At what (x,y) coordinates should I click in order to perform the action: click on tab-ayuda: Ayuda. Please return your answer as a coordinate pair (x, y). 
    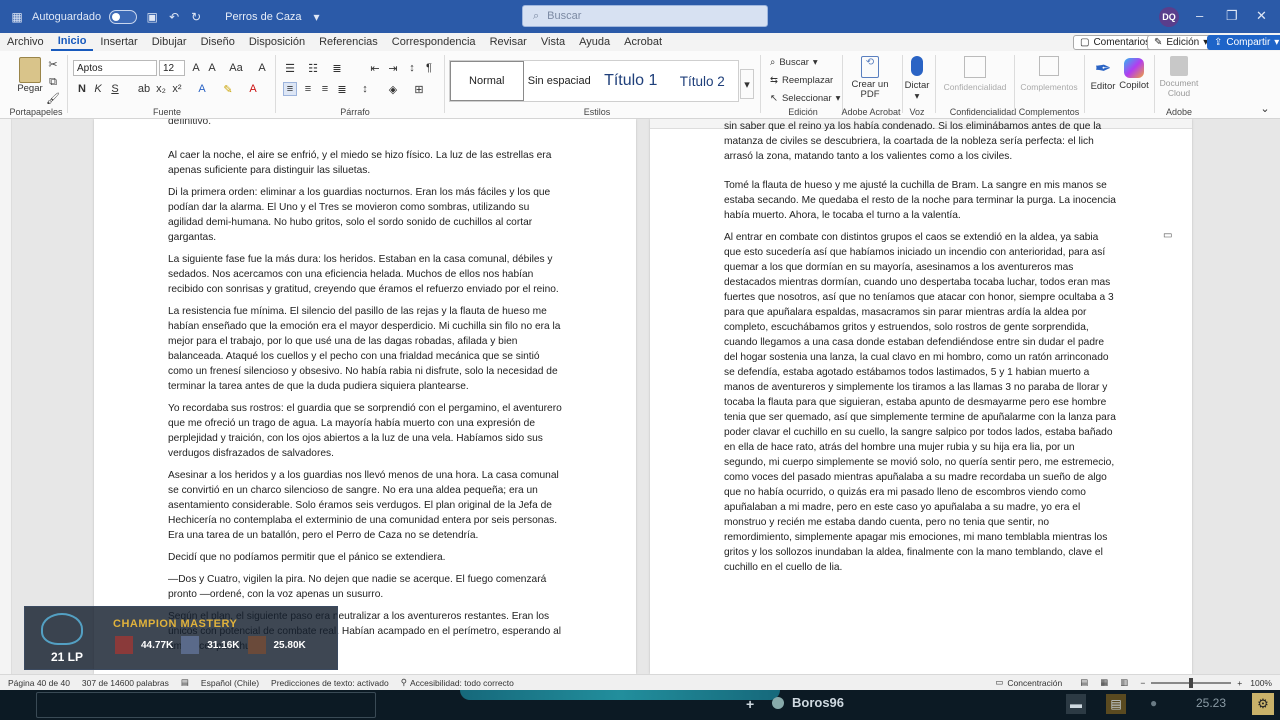
    Looking at the image, I should click on (594, 42).